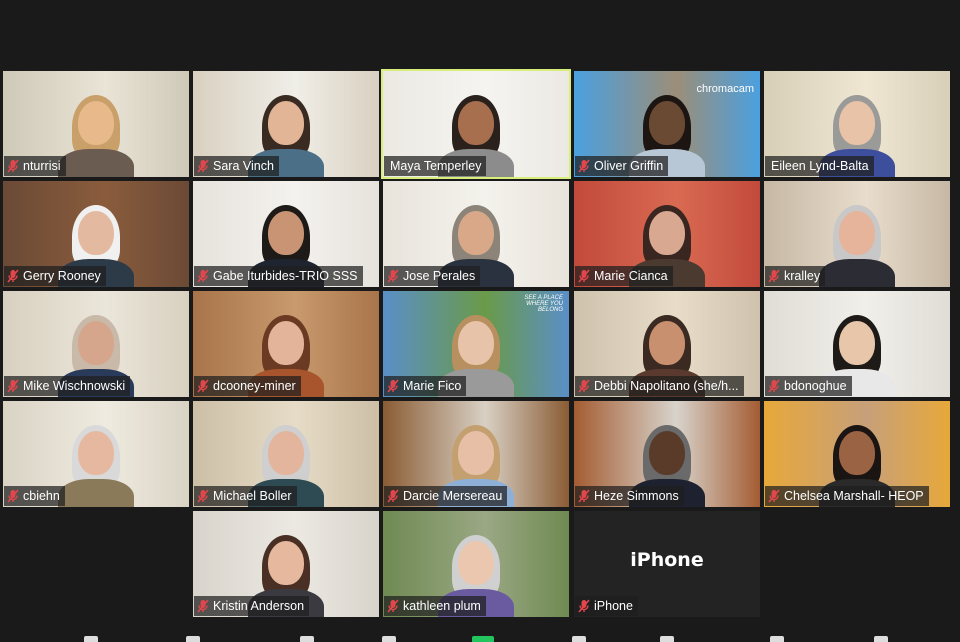  What do you see at coordinates (252, 496) in the screenshot?
I see `participant-name: Michael Boller` at bounding box center [252, 496].